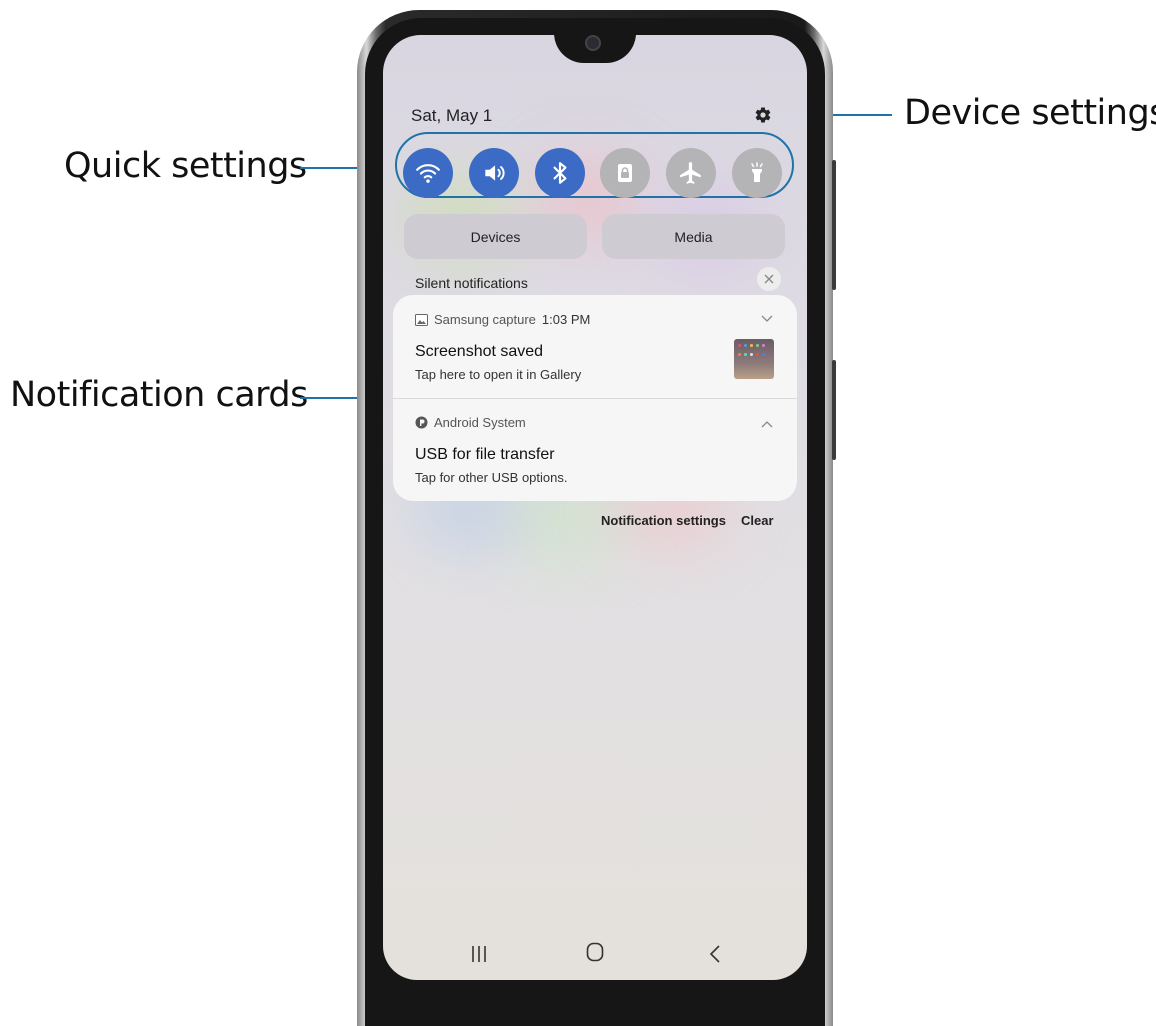 The height and width of the screenshot is (1026, 1156). What do you see at coordinates (479, 352) in the screenshot?
I see `notification-title: Screenshot saved` at bounding box center [479, 352].